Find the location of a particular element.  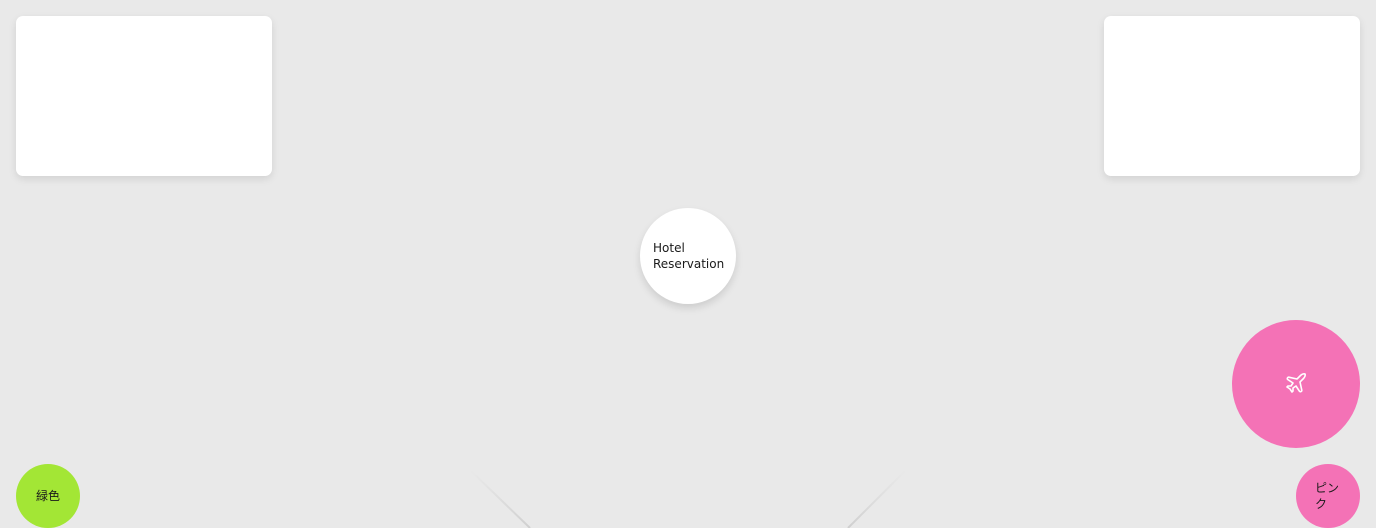

green-swatch-button: 緑色 is located at coordinates (48, 496).